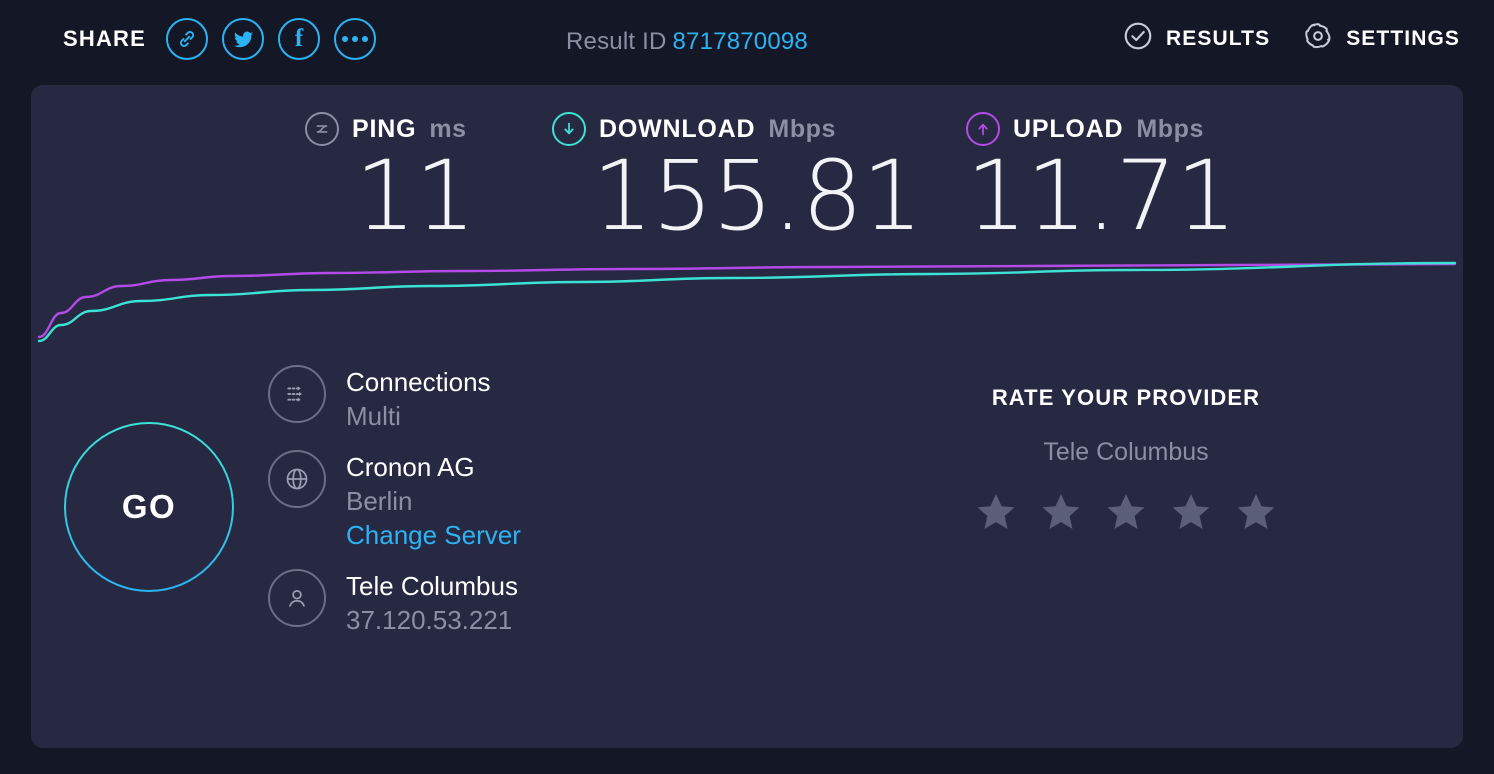 This screenshot has height=774, width=1494. I want to click on settings-nav-button: SETTINGS, so click(1381, 38).